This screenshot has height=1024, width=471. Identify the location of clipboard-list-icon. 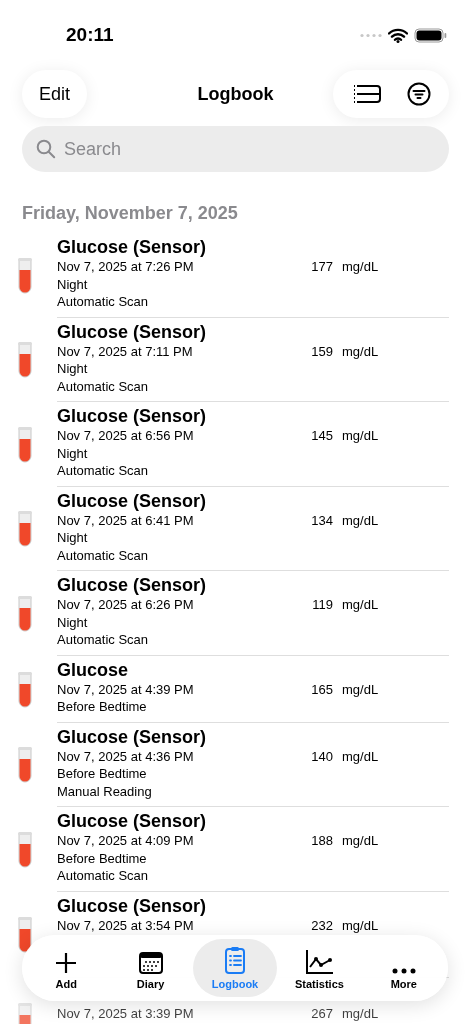
(235, 960).